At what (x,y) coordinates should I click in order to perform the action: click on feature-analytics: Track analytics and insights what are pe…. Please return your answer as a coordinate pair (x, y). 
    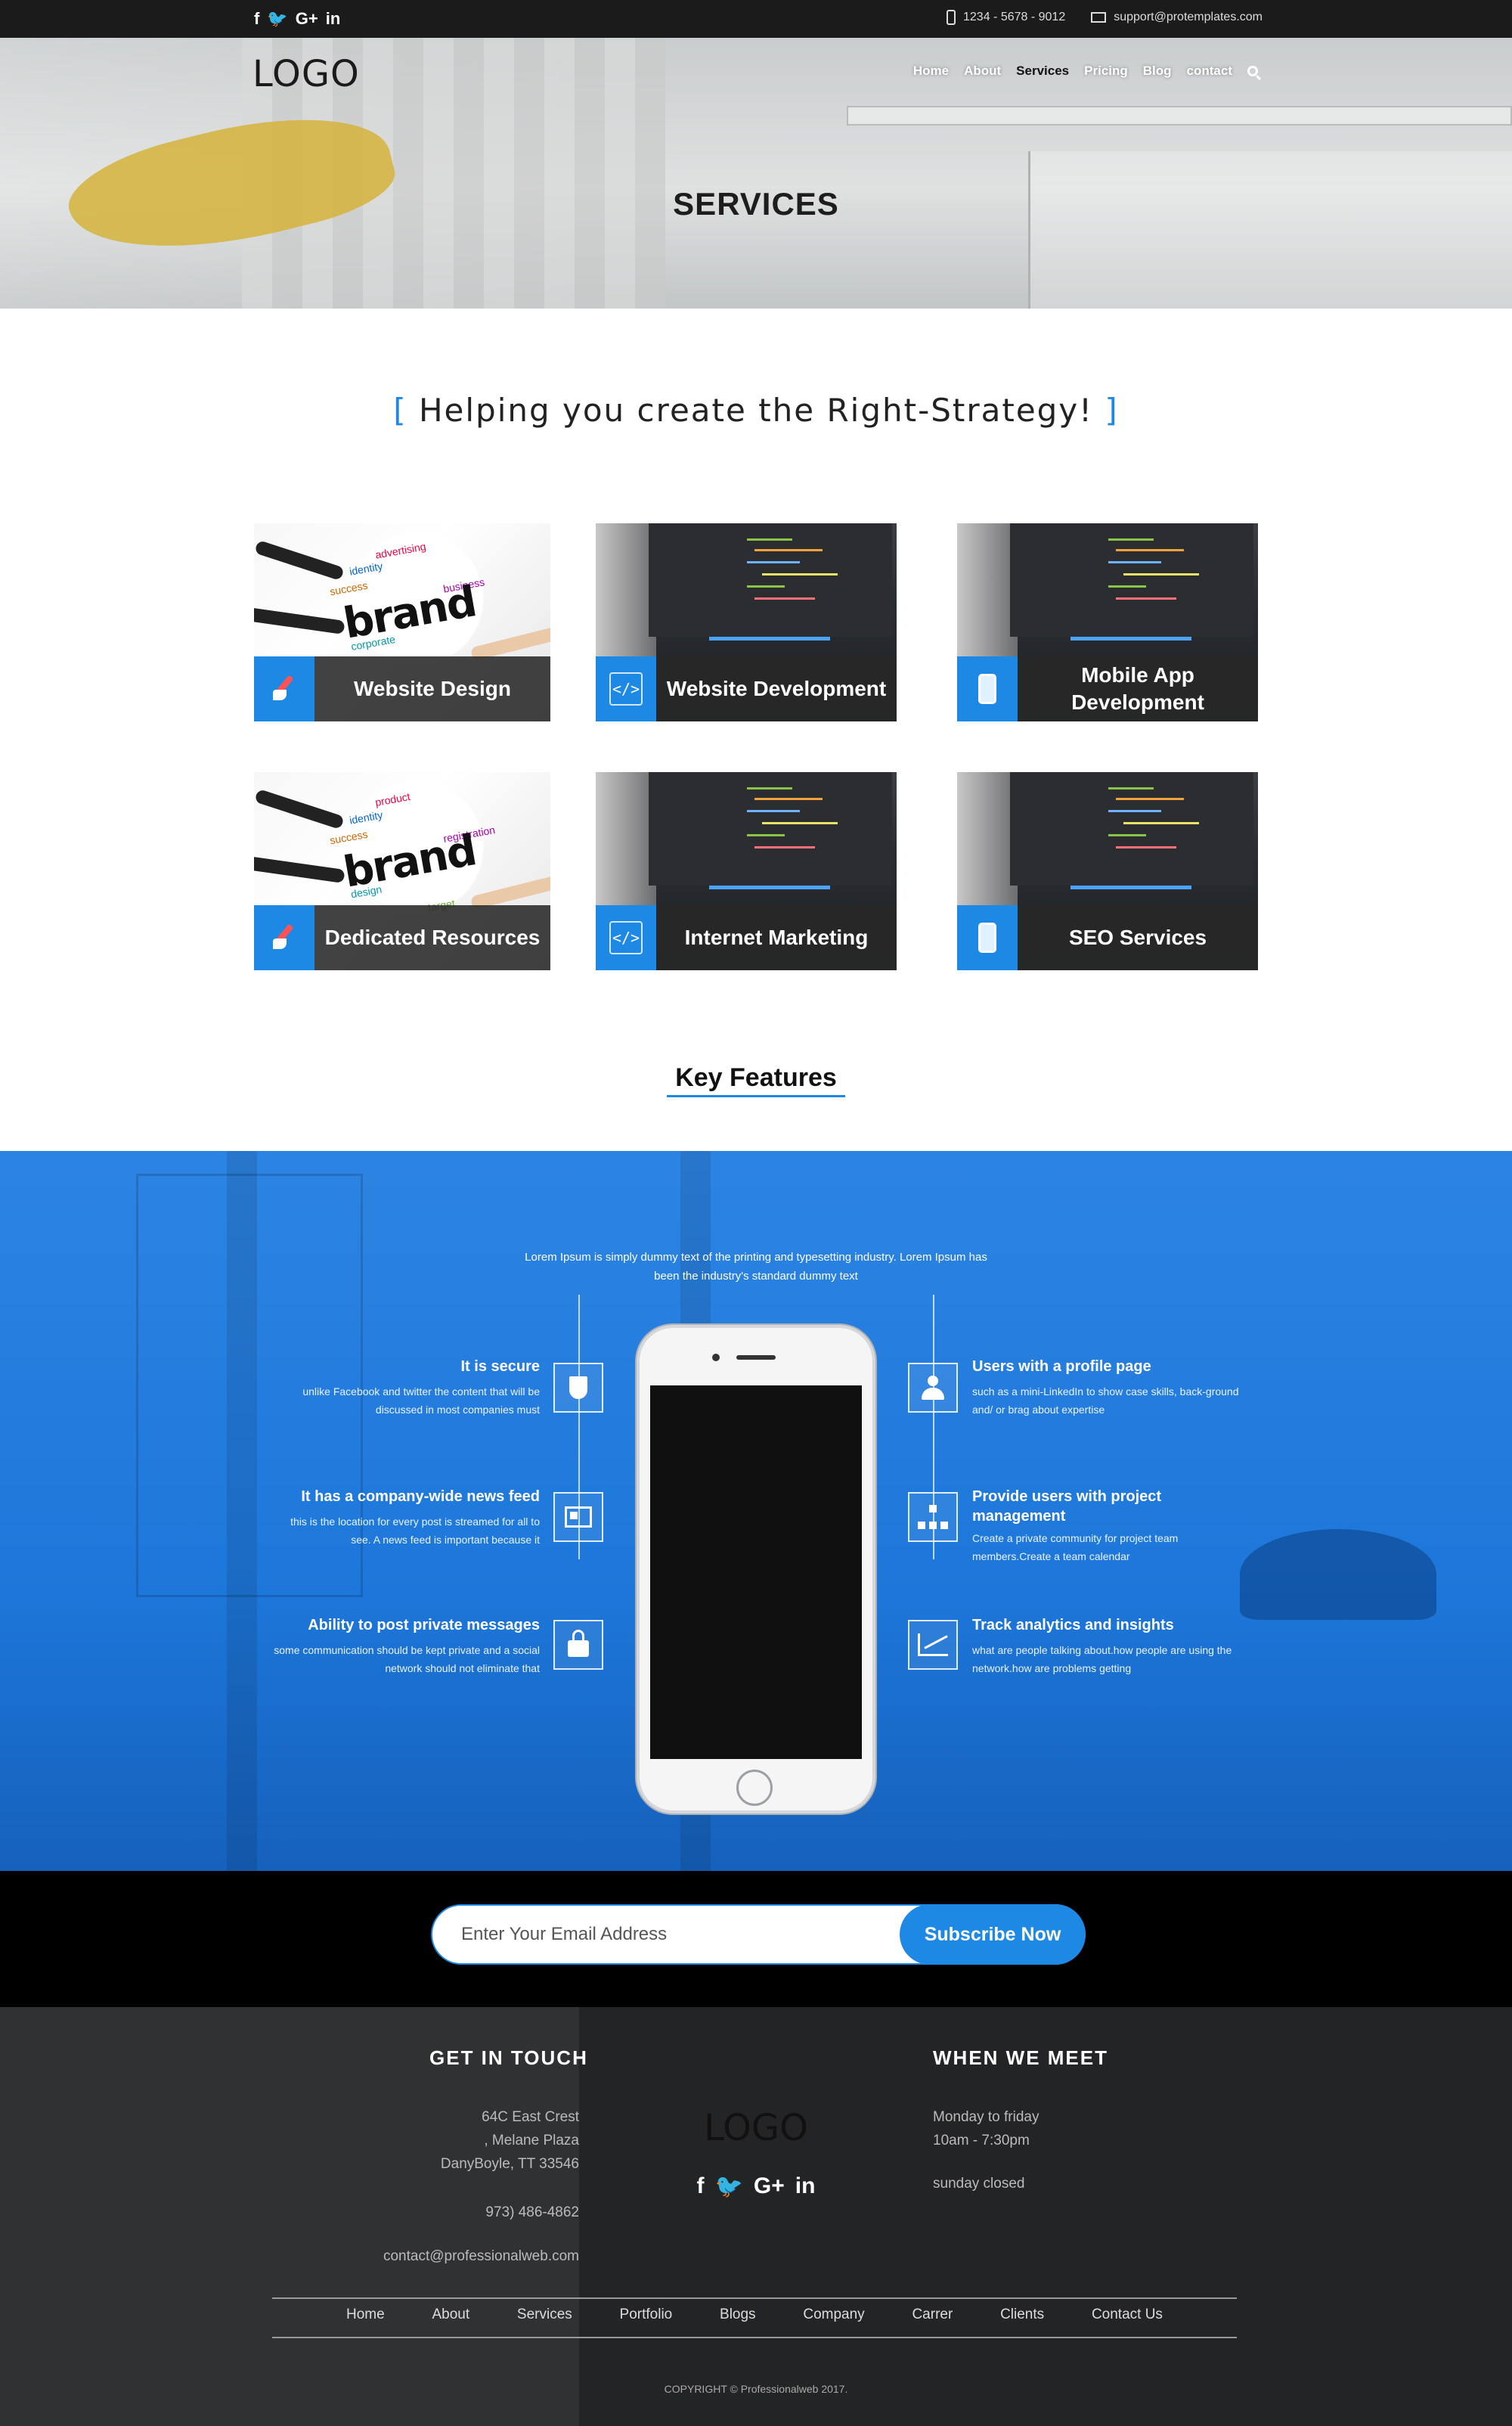
    Looking at the image, I should click on (1108, 1646).